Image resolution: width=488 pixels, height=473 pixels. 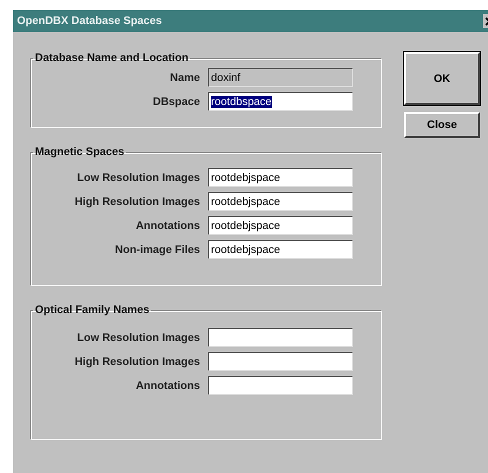 What do you see at coordinates (112, 58) in the screenshot?
I see `group-title: Database Name and Location` at bounding box center [112, 58].